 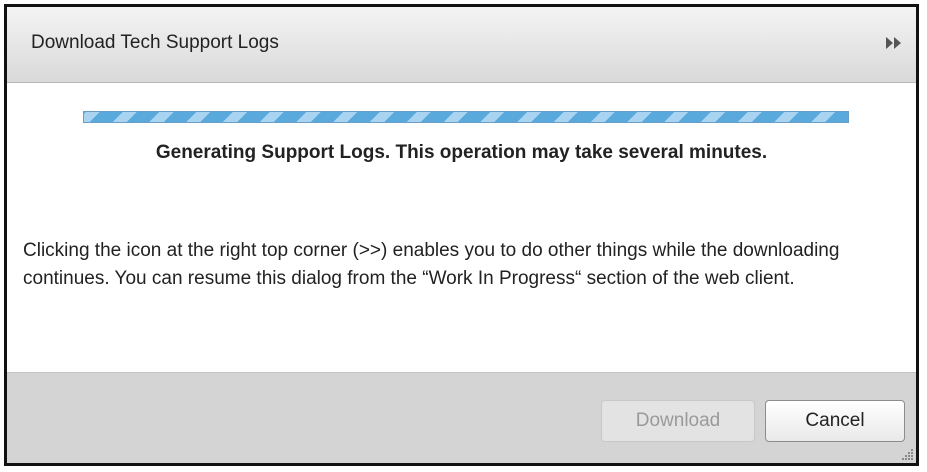 What do you see at coordinates (466, 117) in the screenshot?
I see `progress-bar` at bounding box center [466, 117].